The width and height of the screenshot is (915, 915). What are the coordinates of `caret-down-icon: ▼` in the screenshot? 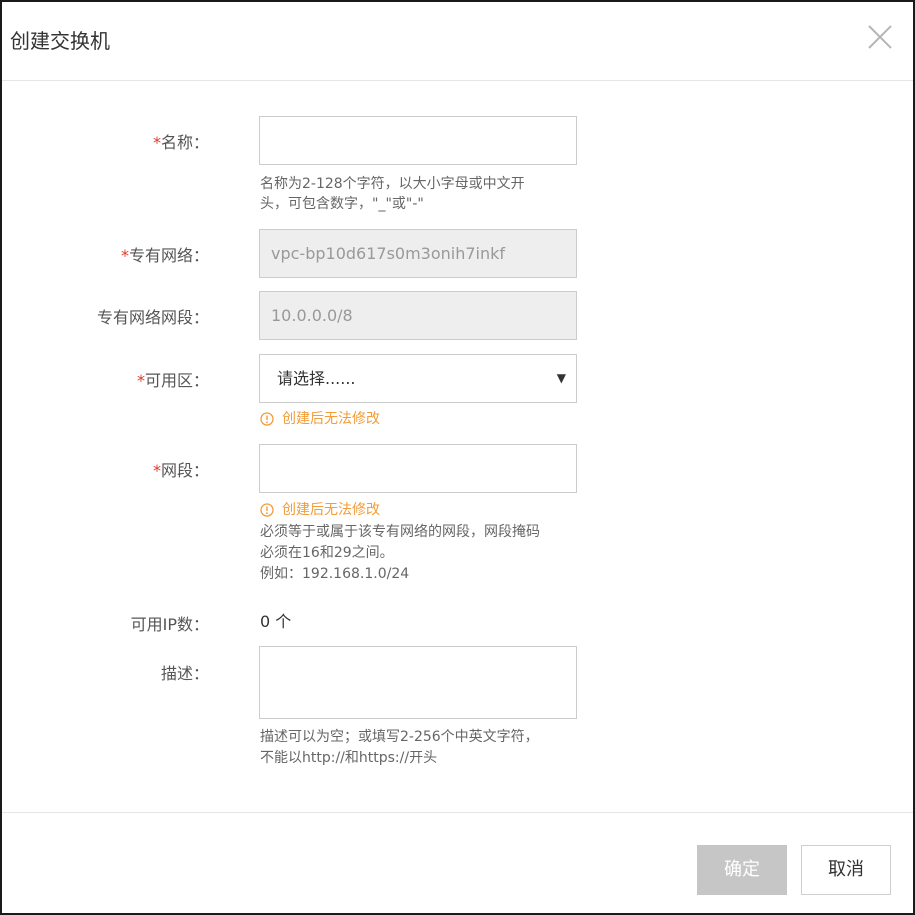 It's located at (561, 378).